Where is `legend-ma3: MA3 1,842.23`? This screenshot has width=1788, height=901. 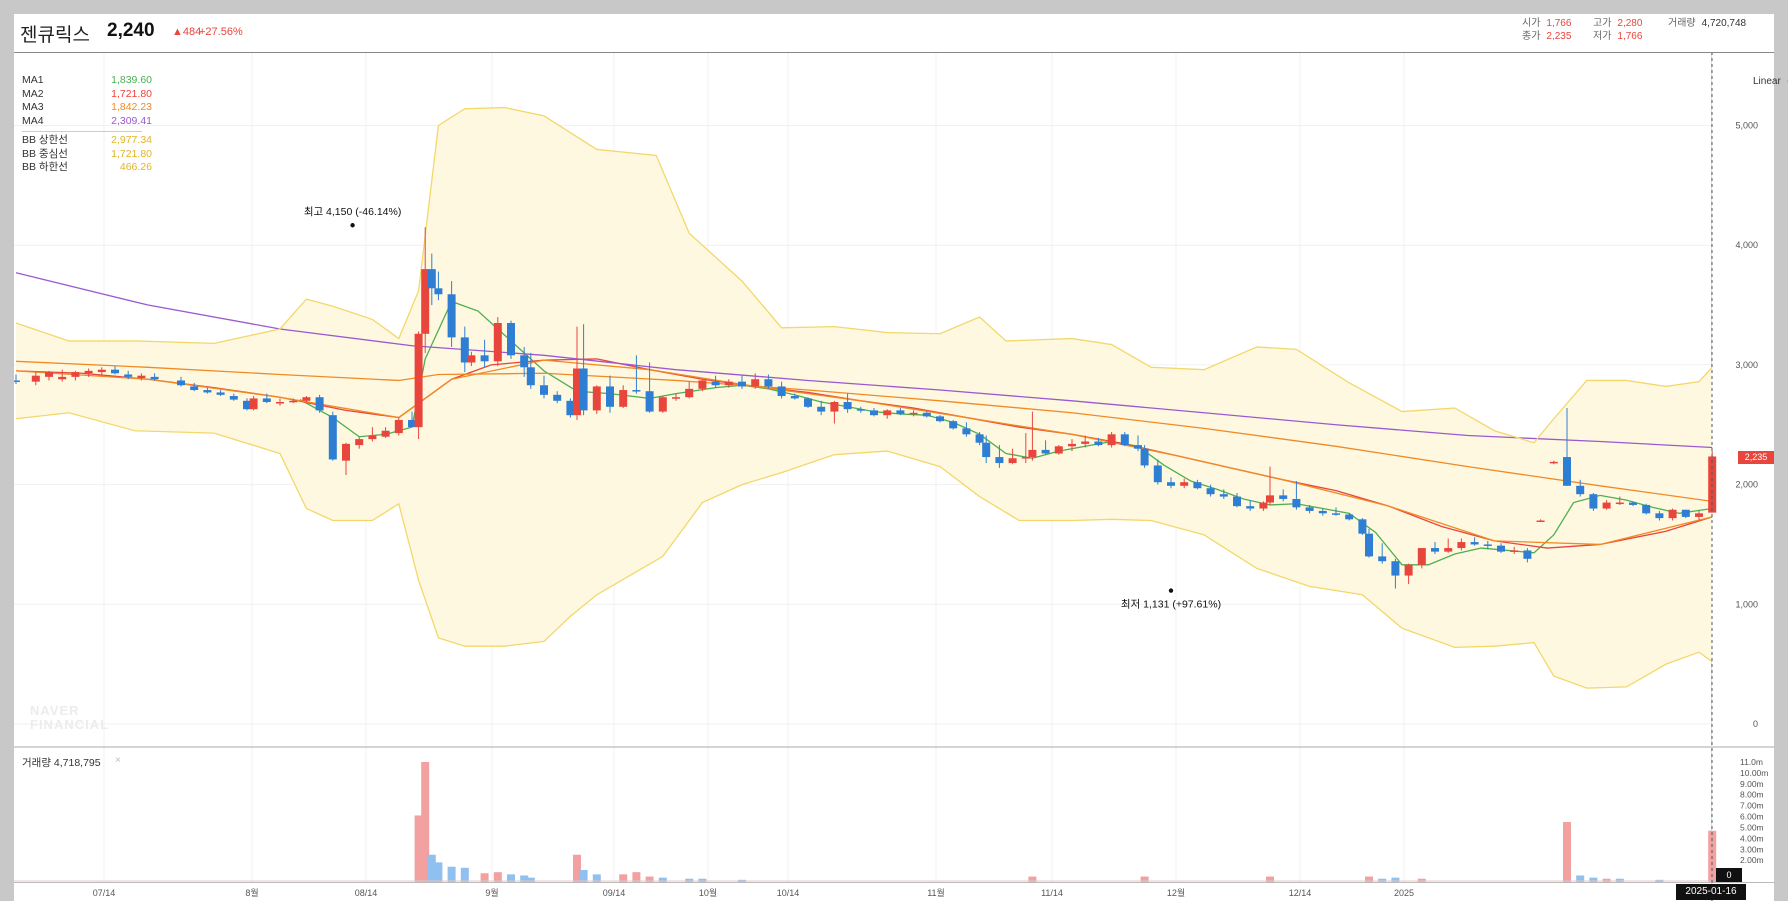 legend-ma3: MA3 1,842.23 is located at coordinates (87, 108).